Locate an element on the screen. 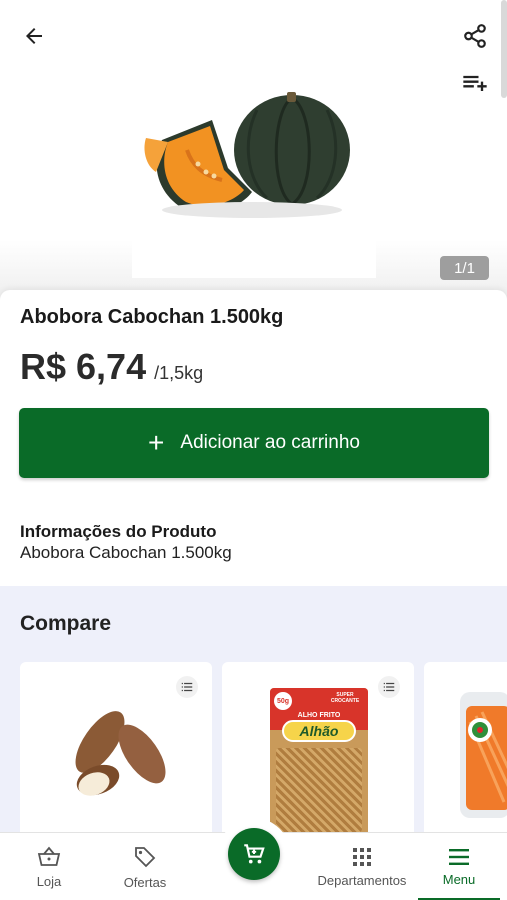 The height and width of the screenshot is (900, 507). nav-item-ofertas: Ofertas is located at coordinates (145, 866).